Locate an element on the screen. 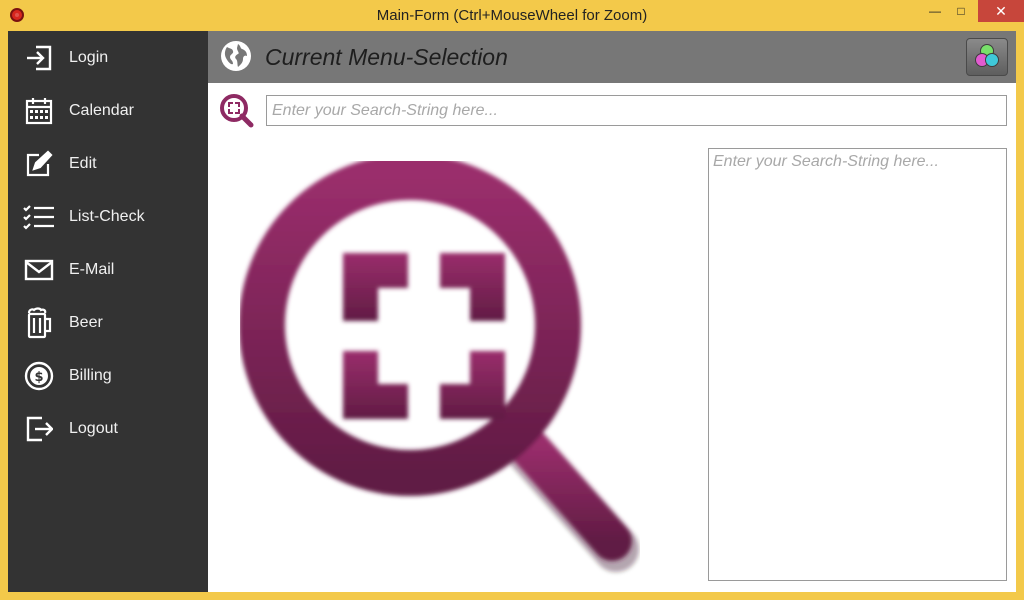  close-button: ✕ is located at coordinates (1001, 11).